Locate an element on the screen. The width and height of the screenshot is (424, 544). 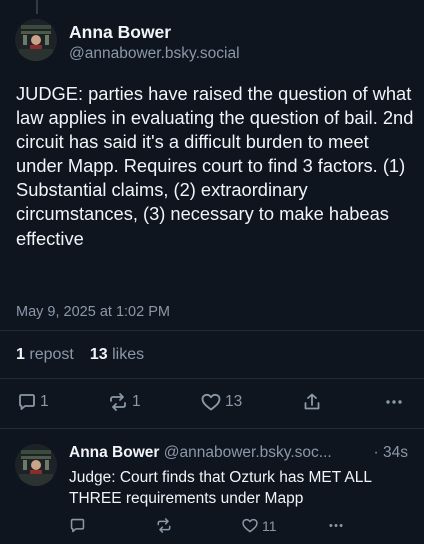
reply-header: Anna Bower @annabower.bsky.soc... · 34s is located at coordinates (241, 453).